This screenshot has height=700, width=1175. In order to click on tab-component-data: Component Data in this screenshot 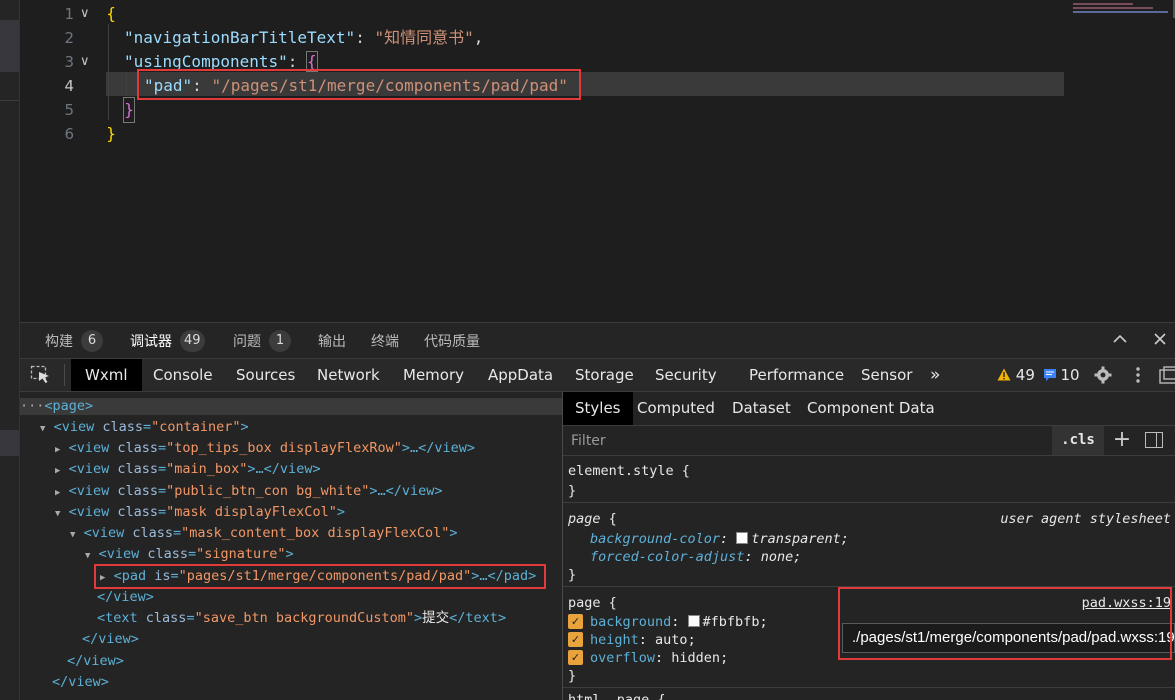, I will do `click(871, 408)`.